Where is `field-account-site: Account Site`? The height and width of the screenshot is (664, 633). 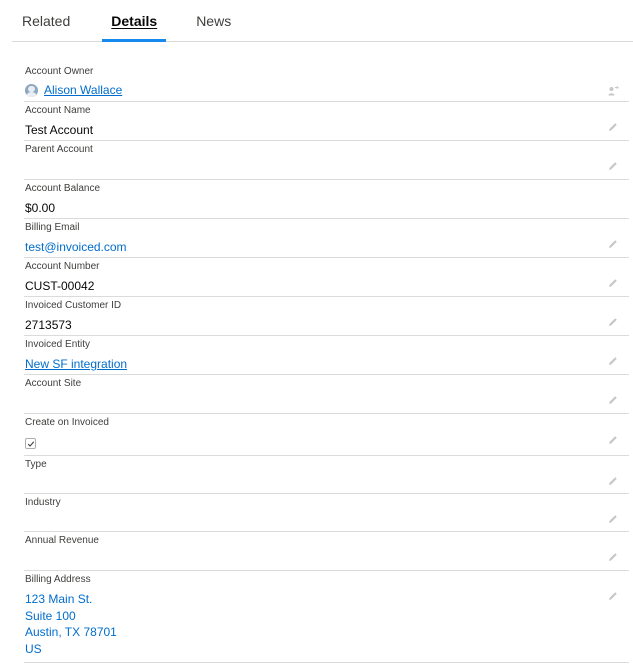
field-account-site: Account Site is located at coordinates (326, 394).